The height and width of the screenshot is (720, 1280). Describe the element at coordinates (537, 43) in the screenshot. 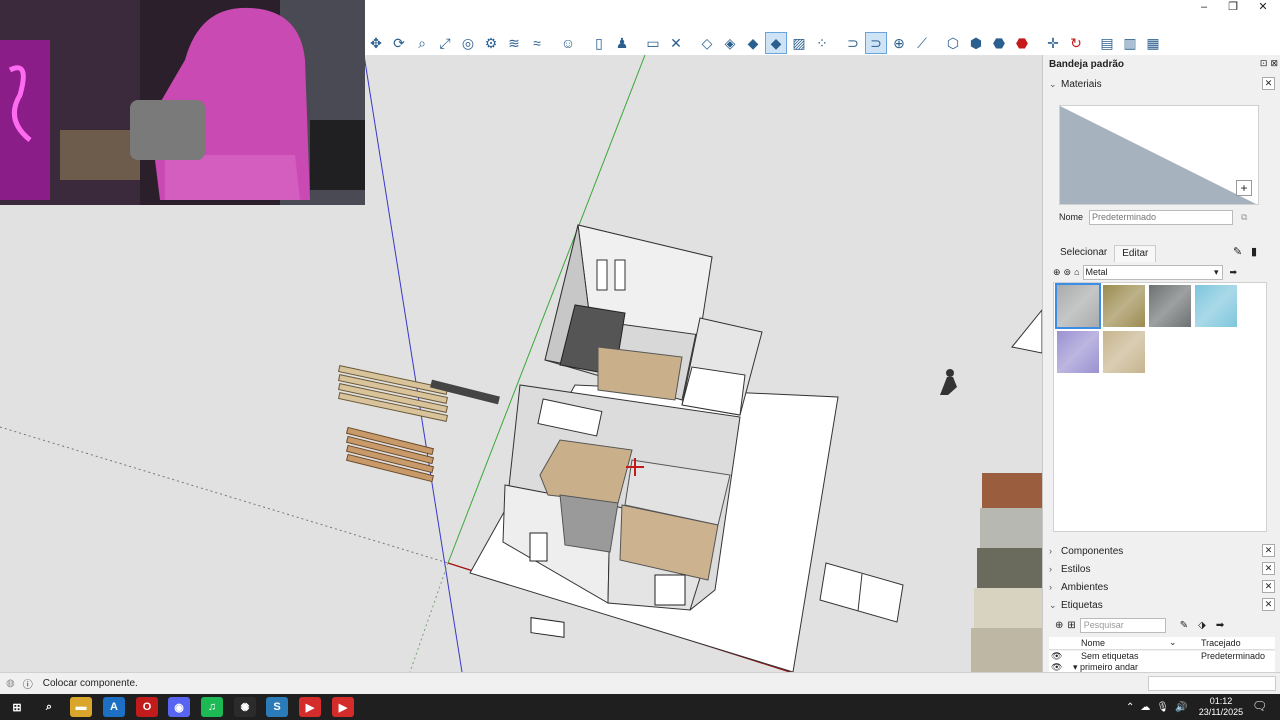

I see `display-section-icon: ≈` at that location.